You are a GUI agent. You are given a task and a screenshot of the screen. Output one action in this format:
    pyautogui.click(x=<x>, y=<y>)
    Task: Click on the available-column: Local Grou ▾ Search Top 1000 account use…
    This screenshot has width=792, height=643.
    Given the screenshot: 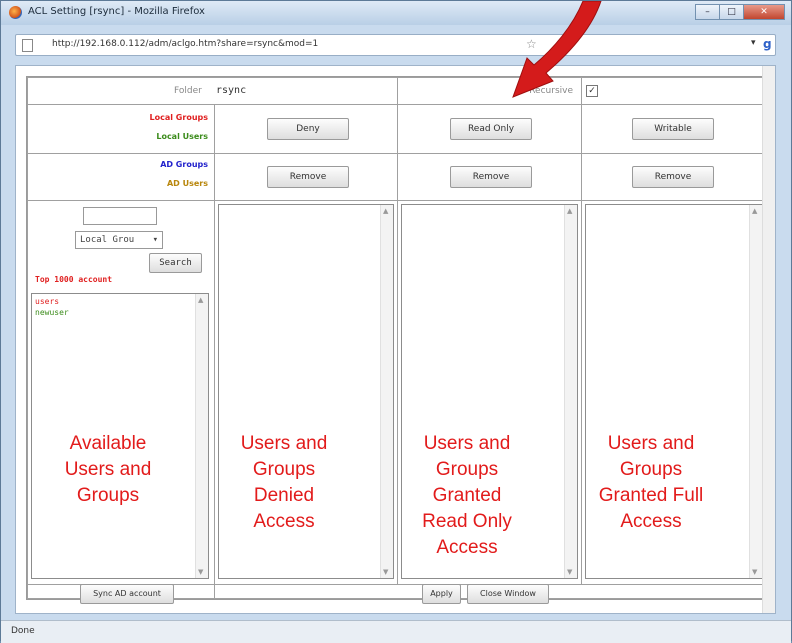 What is the action you would take?
    pyautogui.click(x=121, y=392)
    